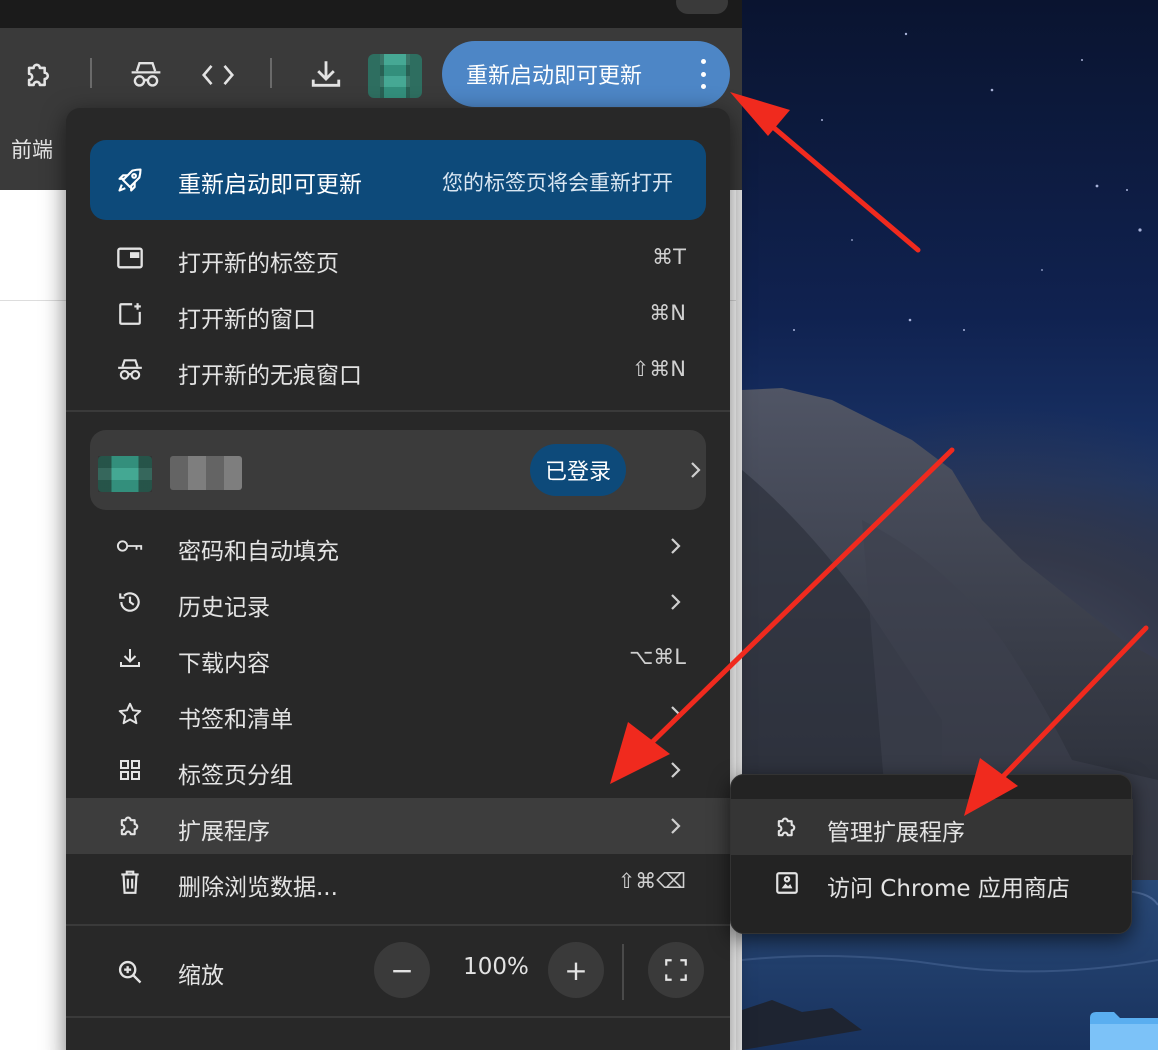 Image resolution: width=1158 pixels, height=1050 pixels. I want to click on update-chrome-button: 重新启动即可更新, so click(586, 74).